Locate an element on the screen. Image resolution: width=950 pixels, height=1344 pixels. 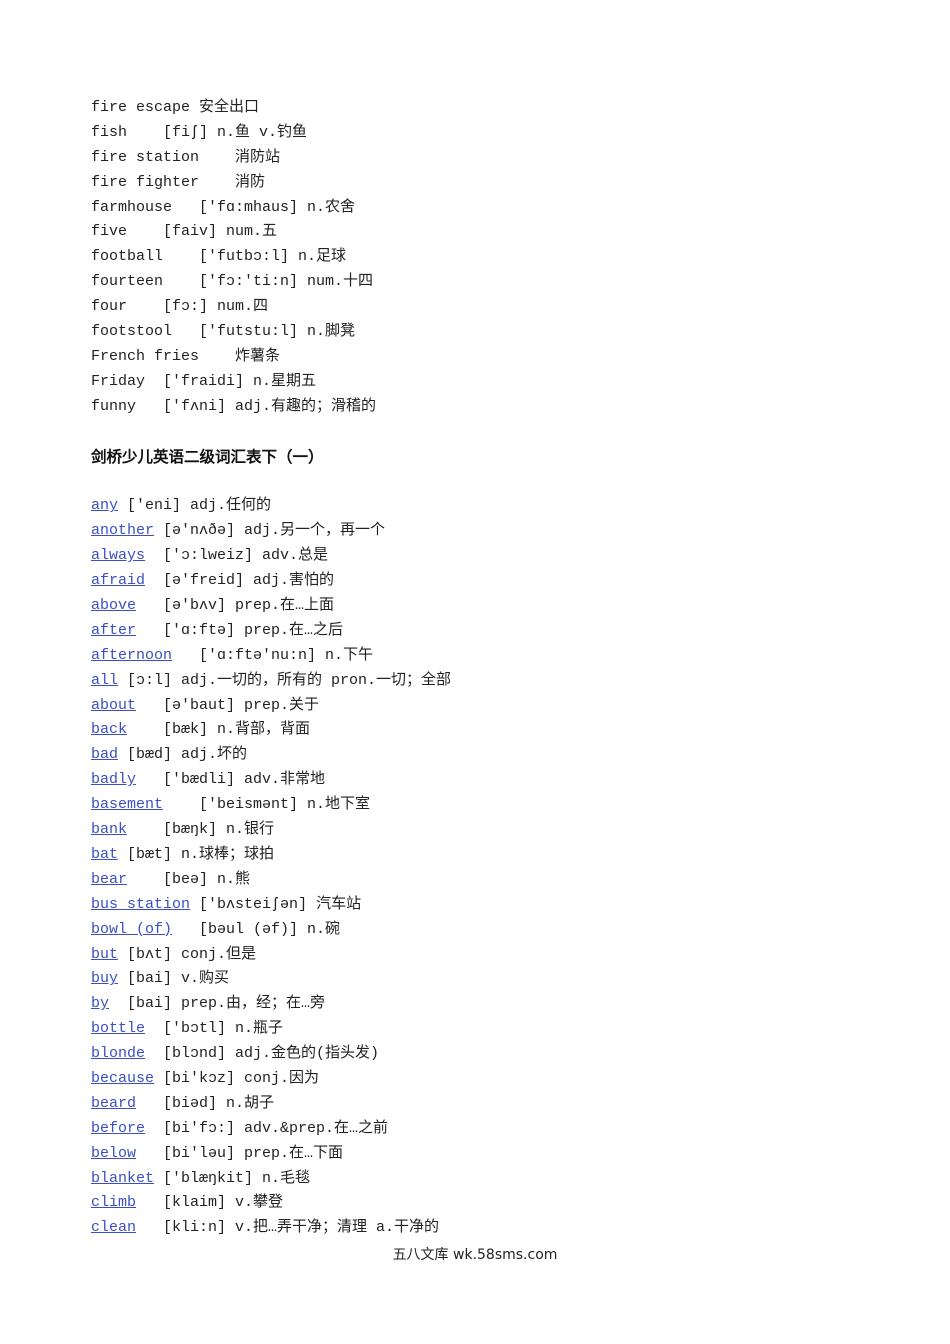
vocab-entry: back [bæk] n.背部，背面 is located at coordinates (491, 730).